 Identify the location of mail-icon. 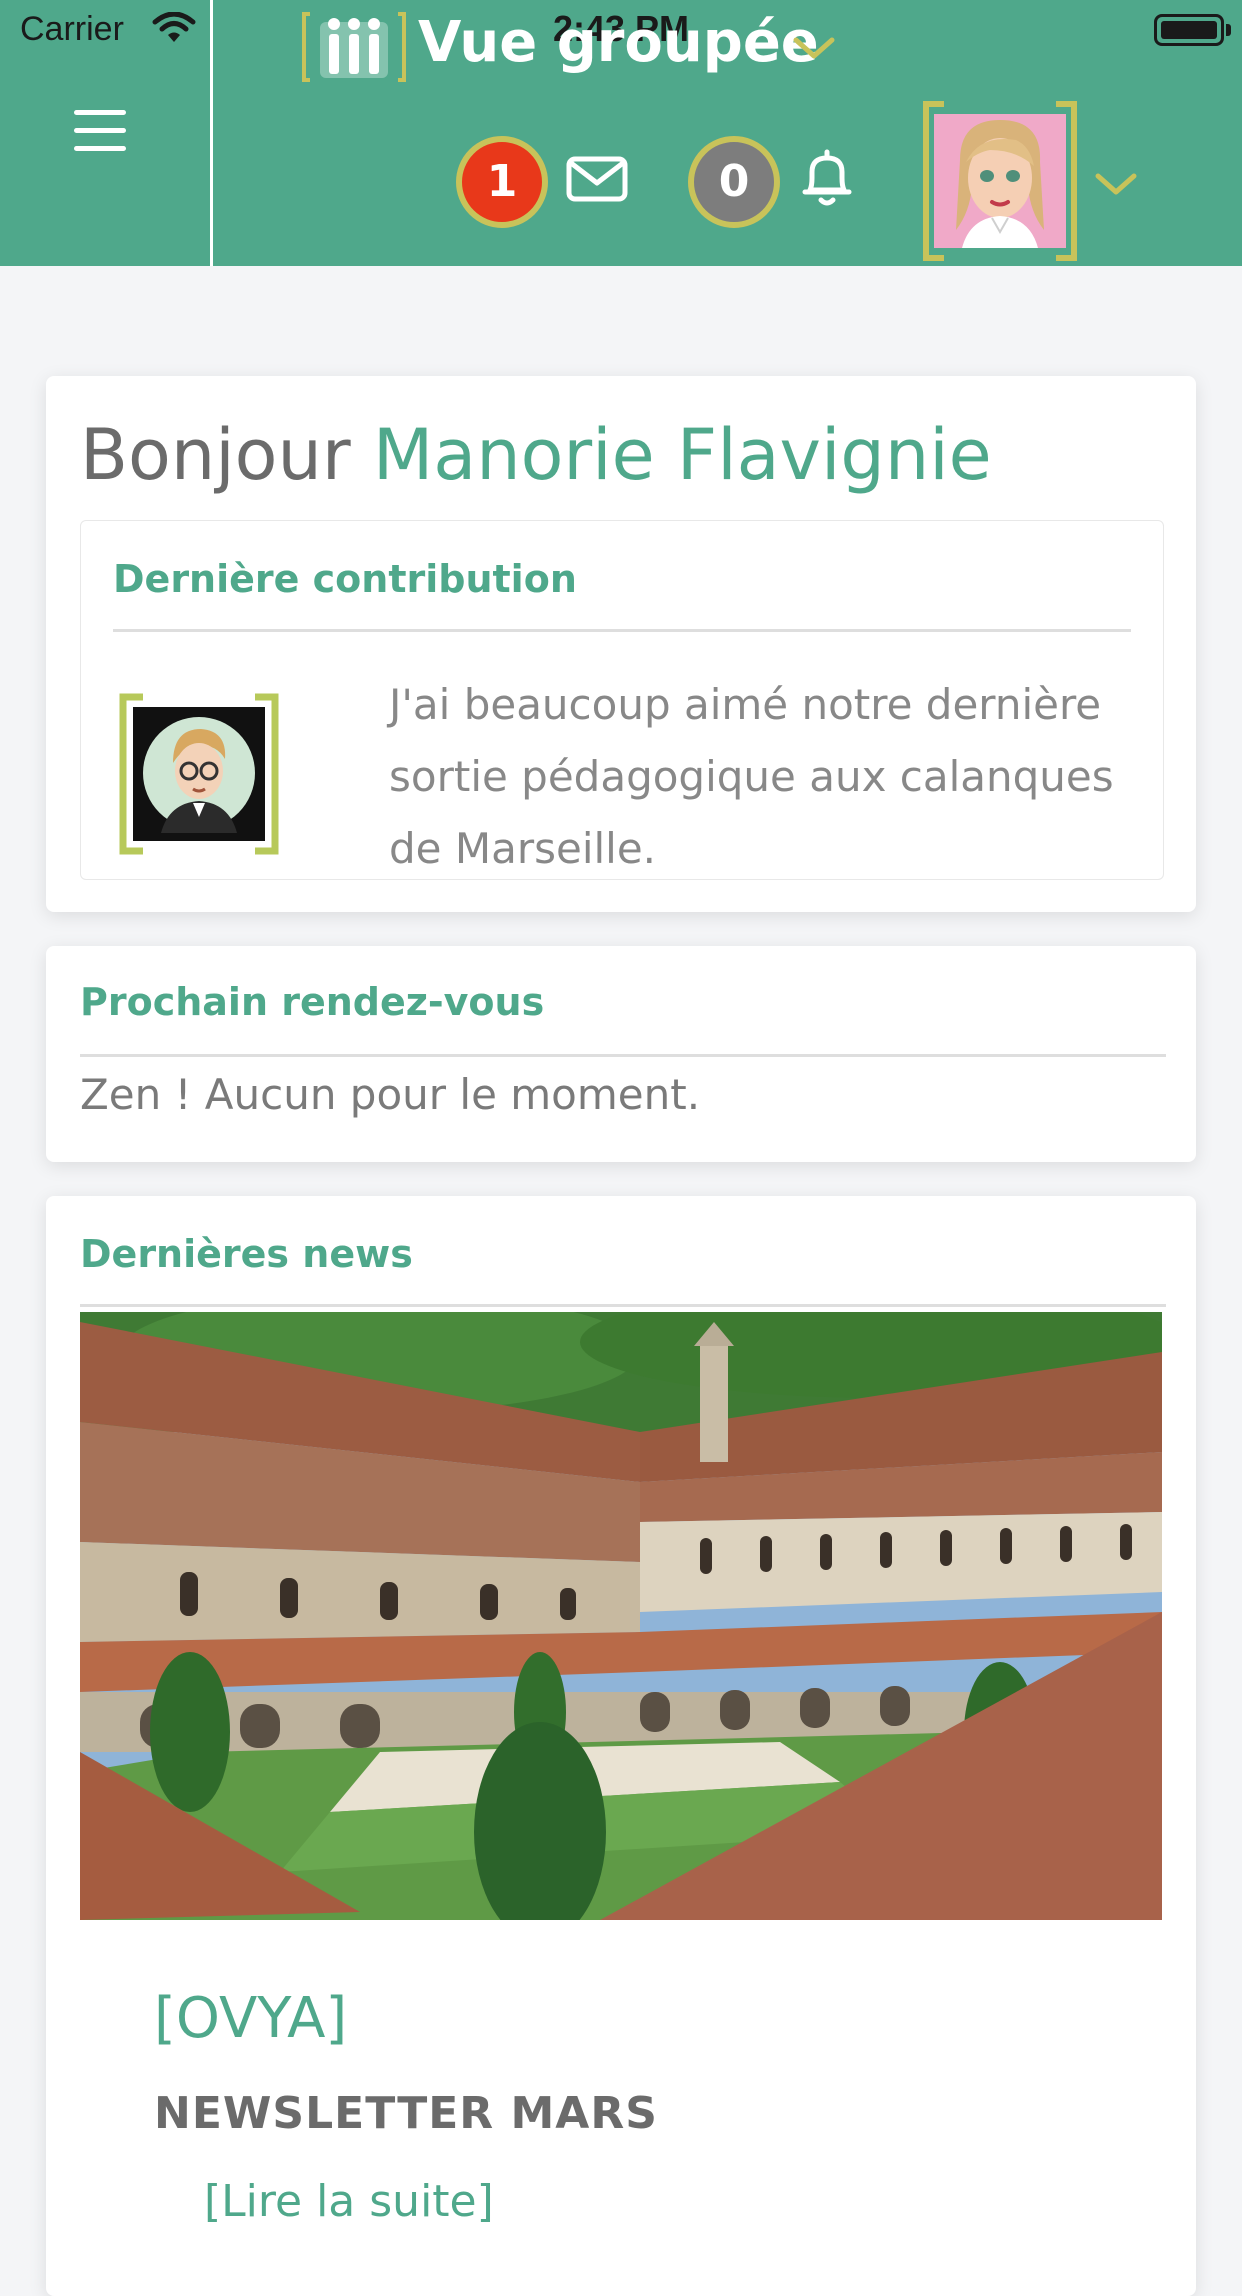
(597, 179).